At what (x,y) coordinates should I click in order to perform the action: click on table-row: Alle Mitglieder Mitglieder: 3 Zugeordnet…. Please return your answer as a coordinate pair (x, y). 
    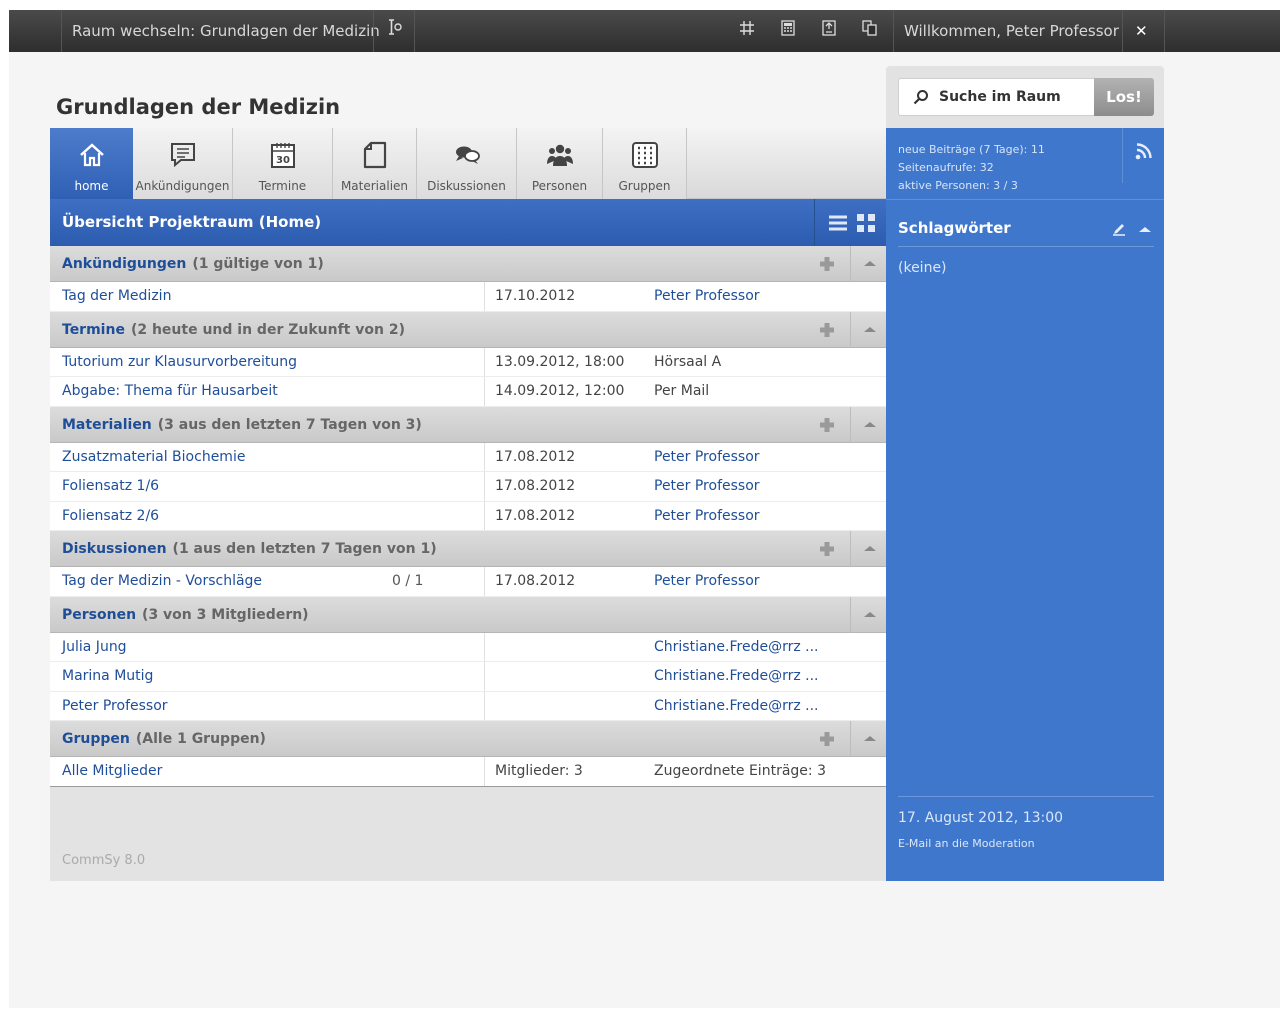
    Looking at the image, I should click on (468, 772).